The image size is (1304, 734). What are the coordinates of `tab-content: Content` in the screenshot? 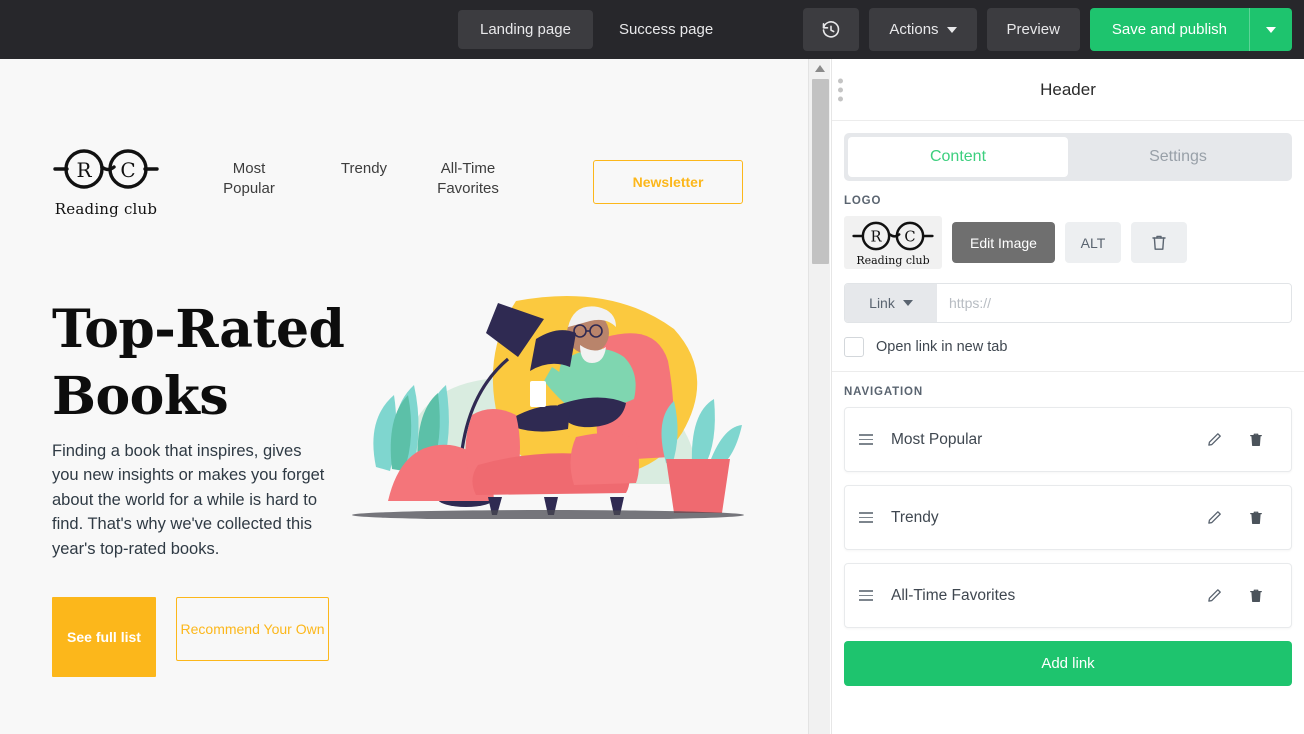 It's located at (958, 157).